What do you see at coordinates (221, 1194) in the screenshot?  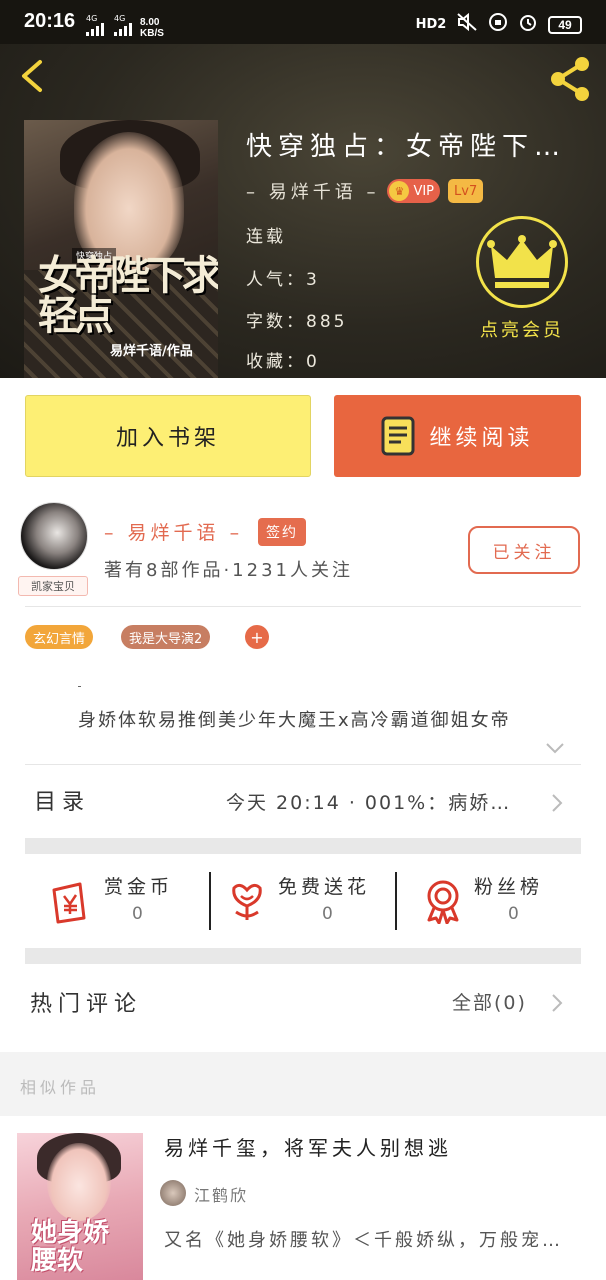 I see `similar-book-author: 江鹤欣` at bounding box center [221, 1194].